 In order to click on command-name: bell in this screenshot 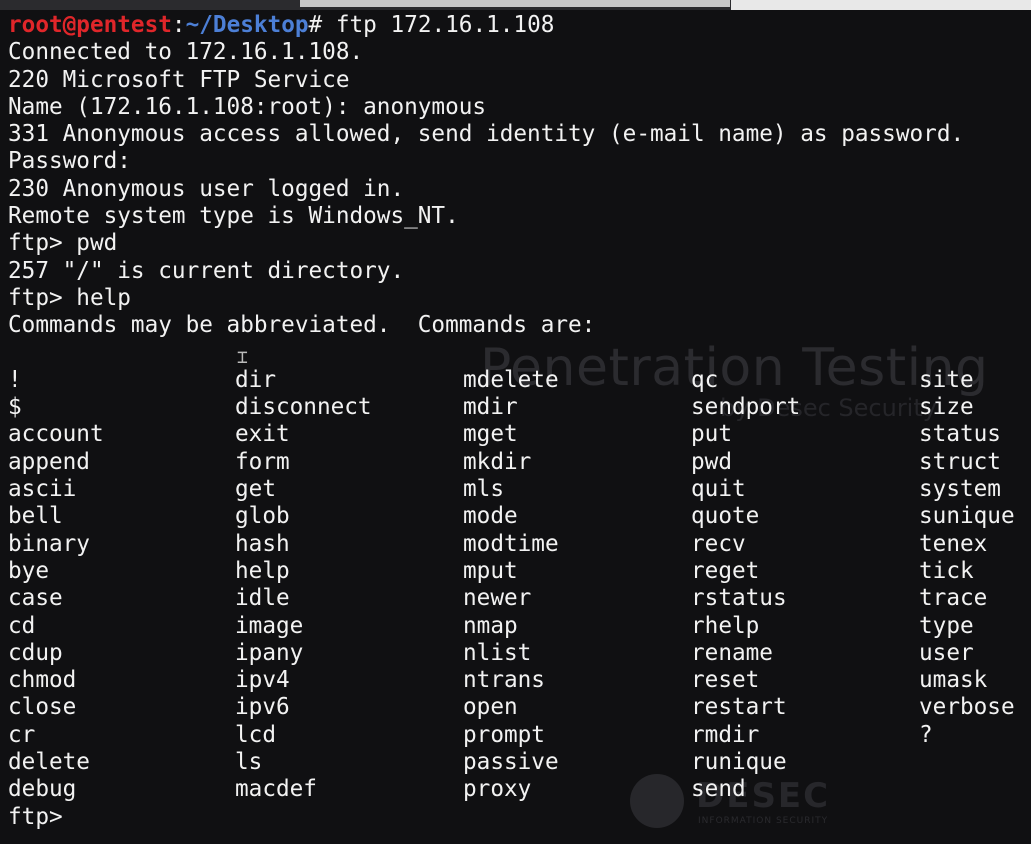, I will do `click(35, 516)`.